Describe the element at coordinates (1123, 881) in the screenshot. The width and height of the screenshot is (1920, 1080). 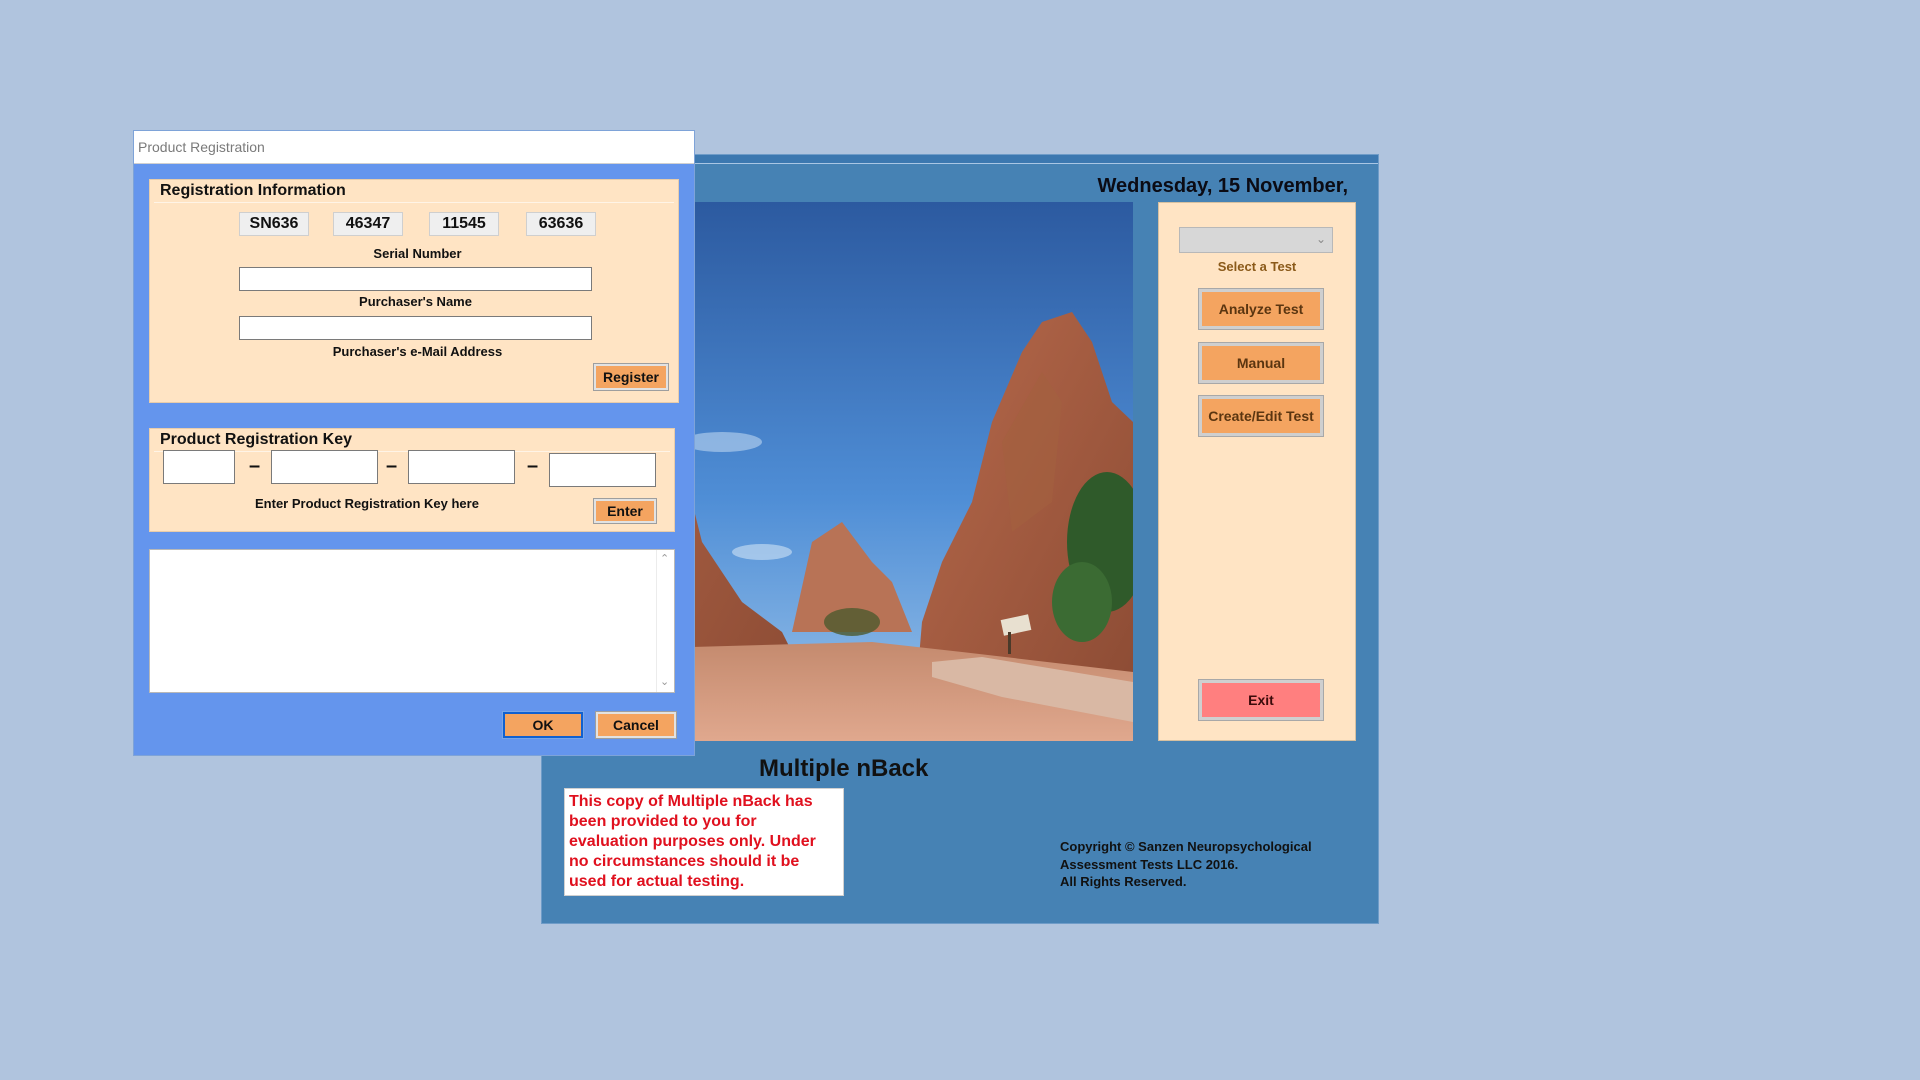
I see `copyright-line: All Rights Reserved.` at that location.